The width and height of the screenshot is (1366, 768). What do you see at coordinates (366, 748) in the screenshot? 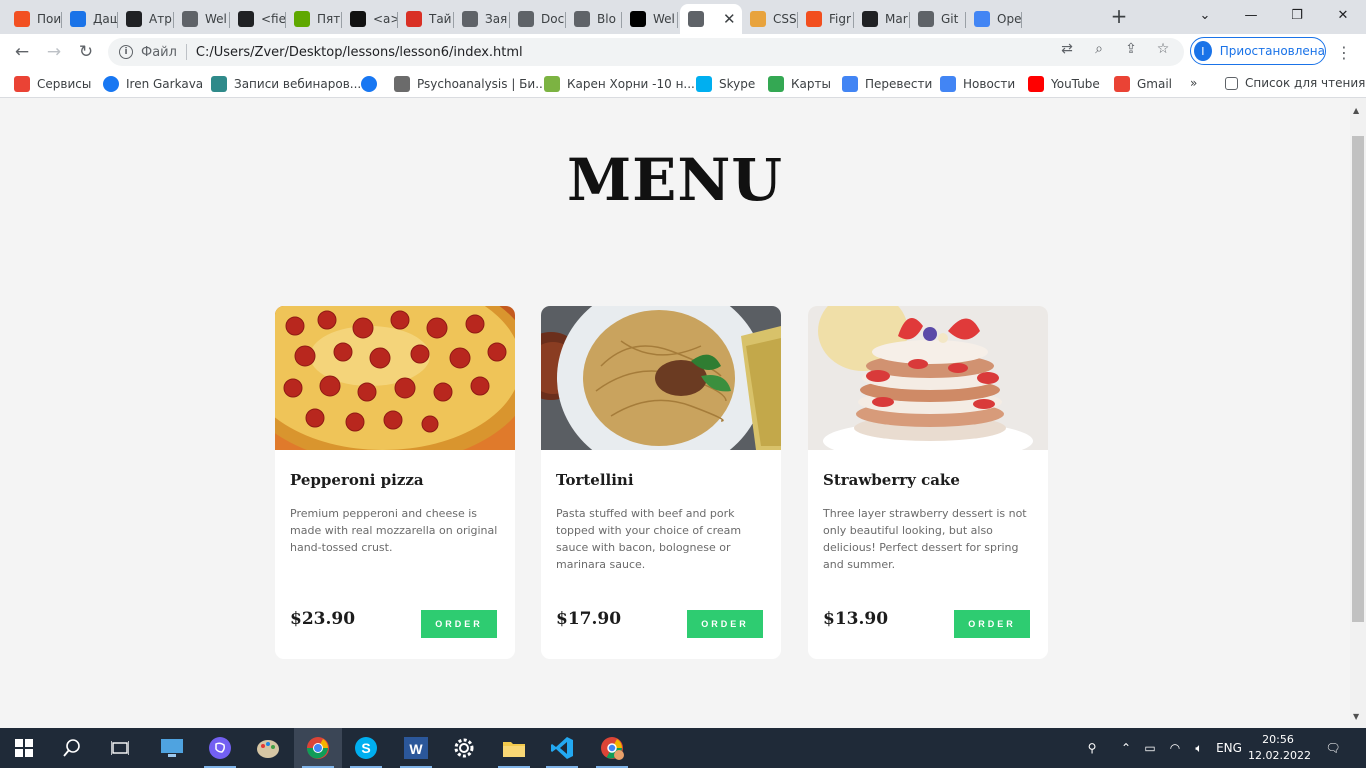
I see `taskbar-app-skype: S` at bounding box center [366, 748].